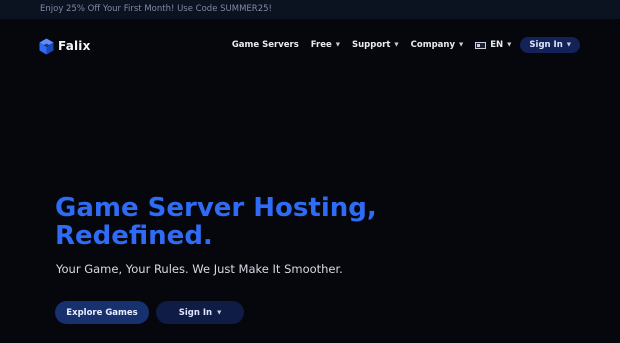 This screenshot has width=620, height=343. Describe the element at coordinates (546, 45) in the screenshot. I see `nav-signin-label: Sign In` at that location.